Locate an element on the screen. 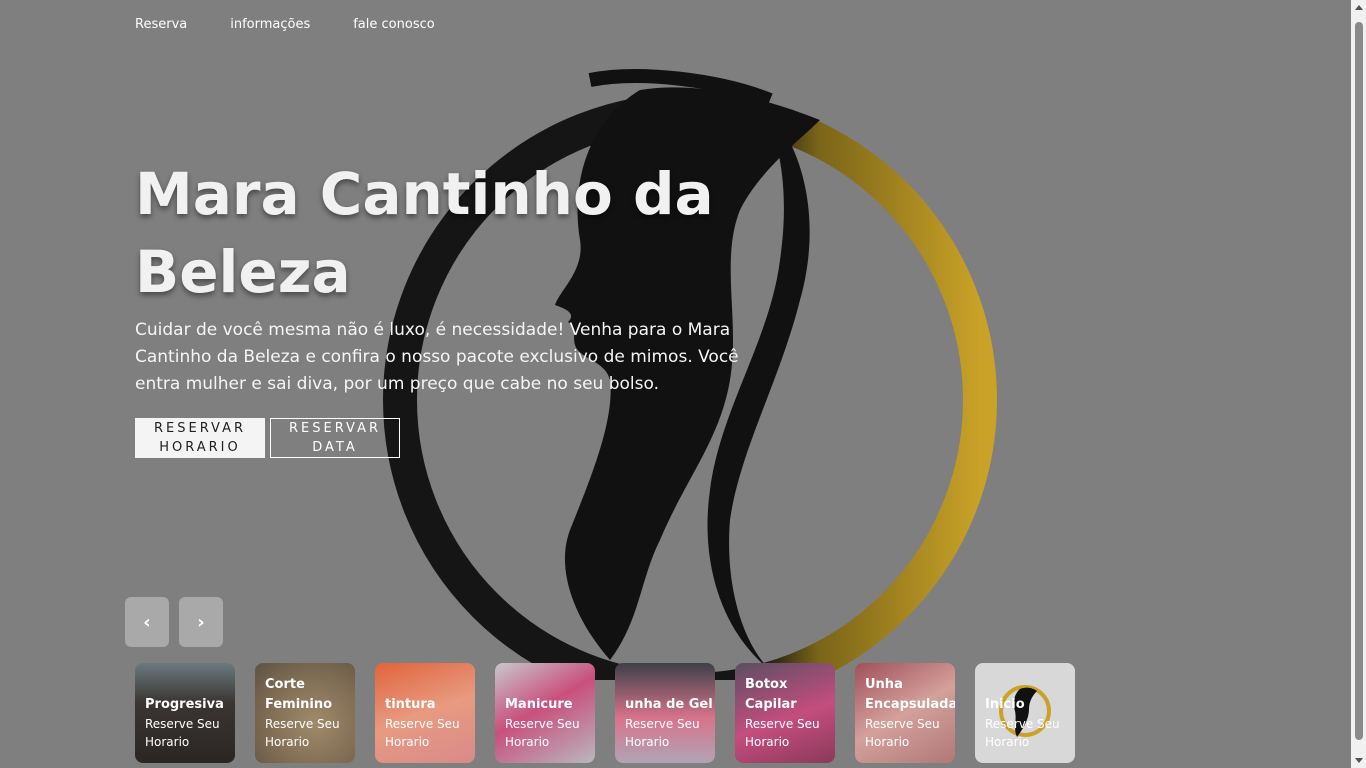  thumbnail-title: Progresiva is located at coordinates (184, 704).